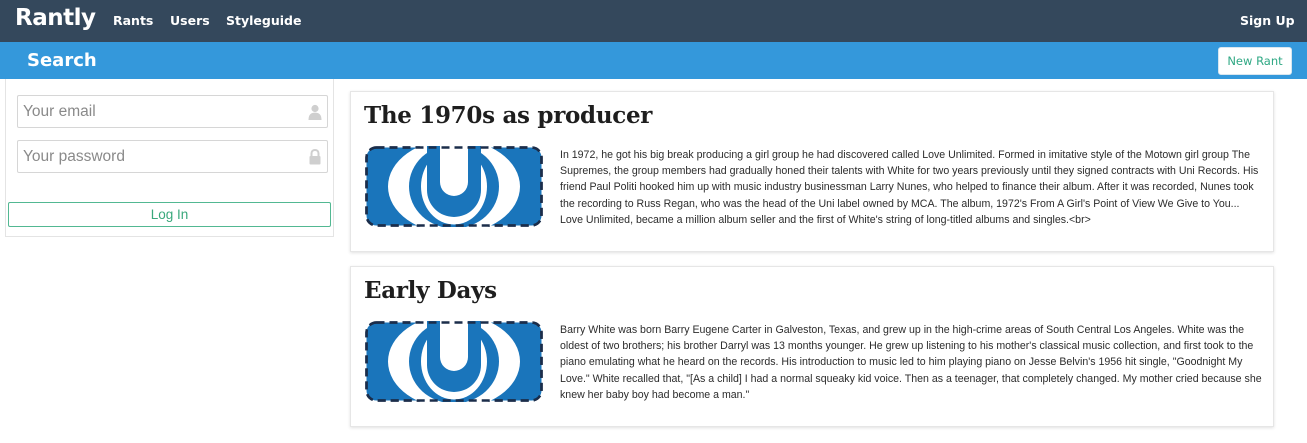  I want to click on sign-up-link: Sign Up, so click(1267, 20).